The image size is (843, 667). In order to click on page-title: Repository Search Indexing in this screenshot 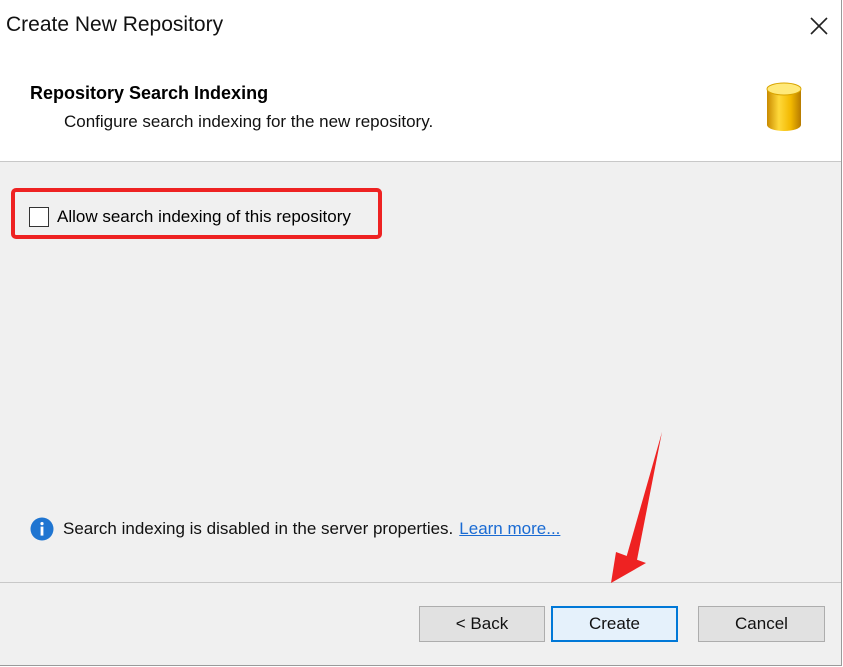, I will do `click(149, 93)`.